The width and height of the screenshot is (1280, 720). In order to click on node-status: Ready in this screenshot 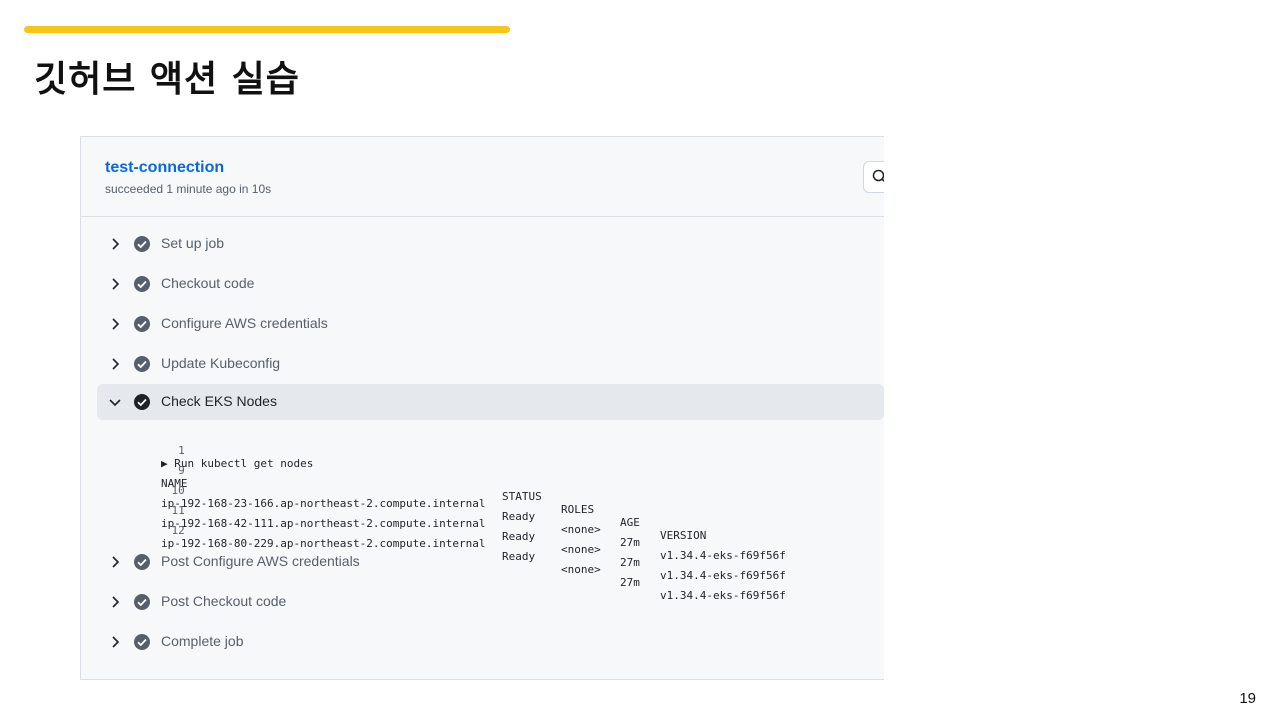, I will do `click(519, 536)`.